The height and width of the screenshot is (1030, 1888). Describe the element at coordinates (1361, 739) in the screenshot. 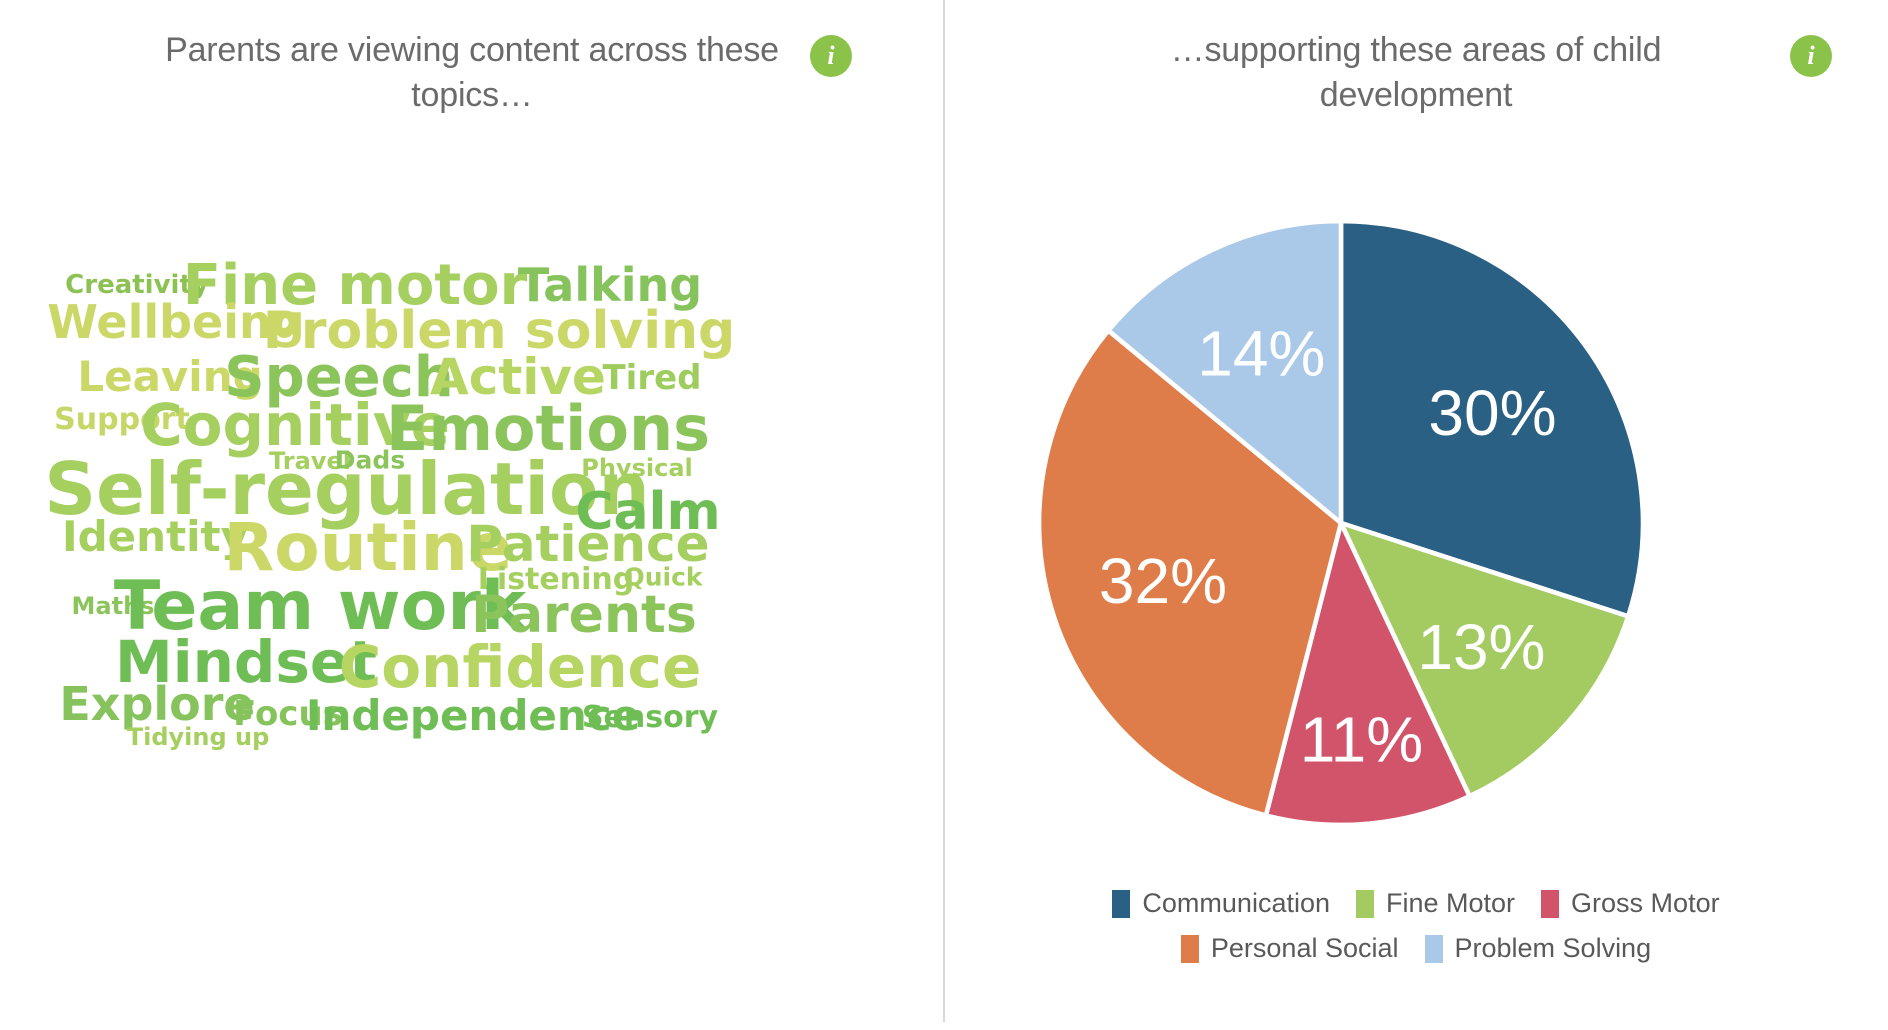

I see `pie-slice-label: 11%` at that location.